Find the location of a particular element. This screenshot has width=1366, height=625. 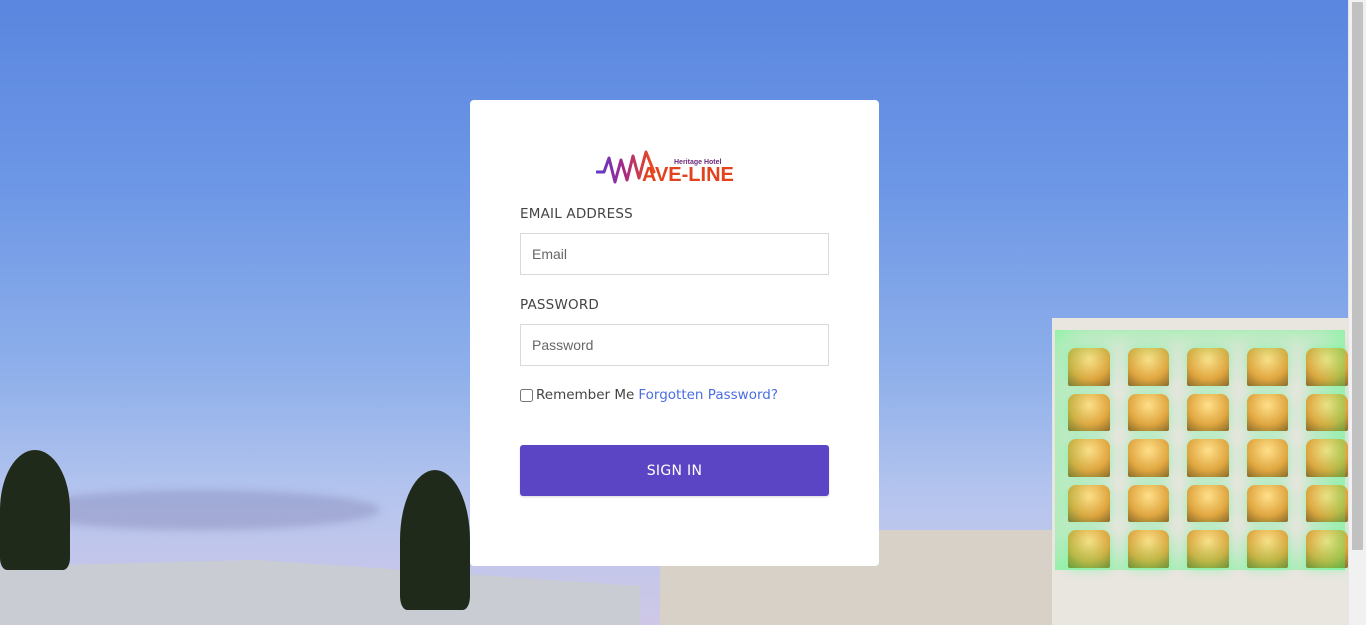

logo-brand: AVE-LINE is located at coordinates (688, 175).